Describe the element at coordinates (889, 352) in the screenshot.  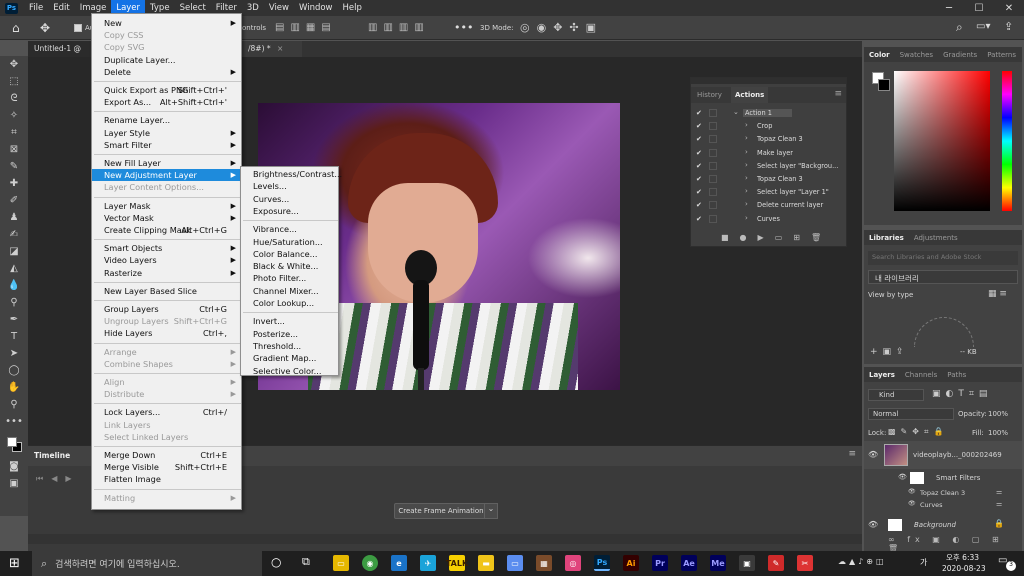
I see `library-action-icons: +▣⇪` at that location.